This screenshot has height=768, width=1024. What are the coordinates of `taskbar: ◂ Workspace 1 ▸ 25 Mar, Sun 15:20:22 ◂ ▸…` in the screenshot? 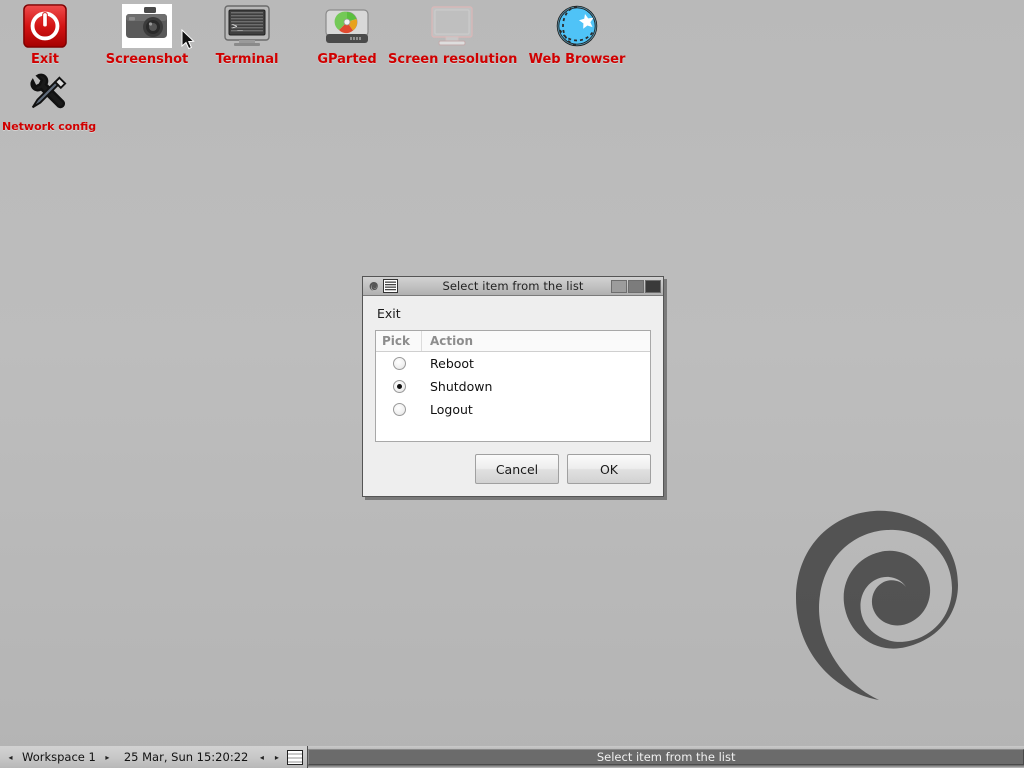 It's located at (512, 757).